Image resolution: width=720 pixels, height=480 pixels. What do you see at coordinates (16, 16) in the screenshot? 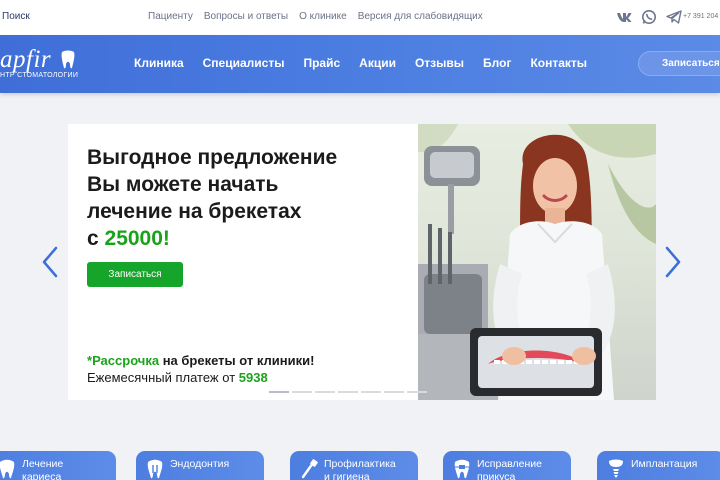
I see `search-link: Поиск` at bounding box center [16, 16].